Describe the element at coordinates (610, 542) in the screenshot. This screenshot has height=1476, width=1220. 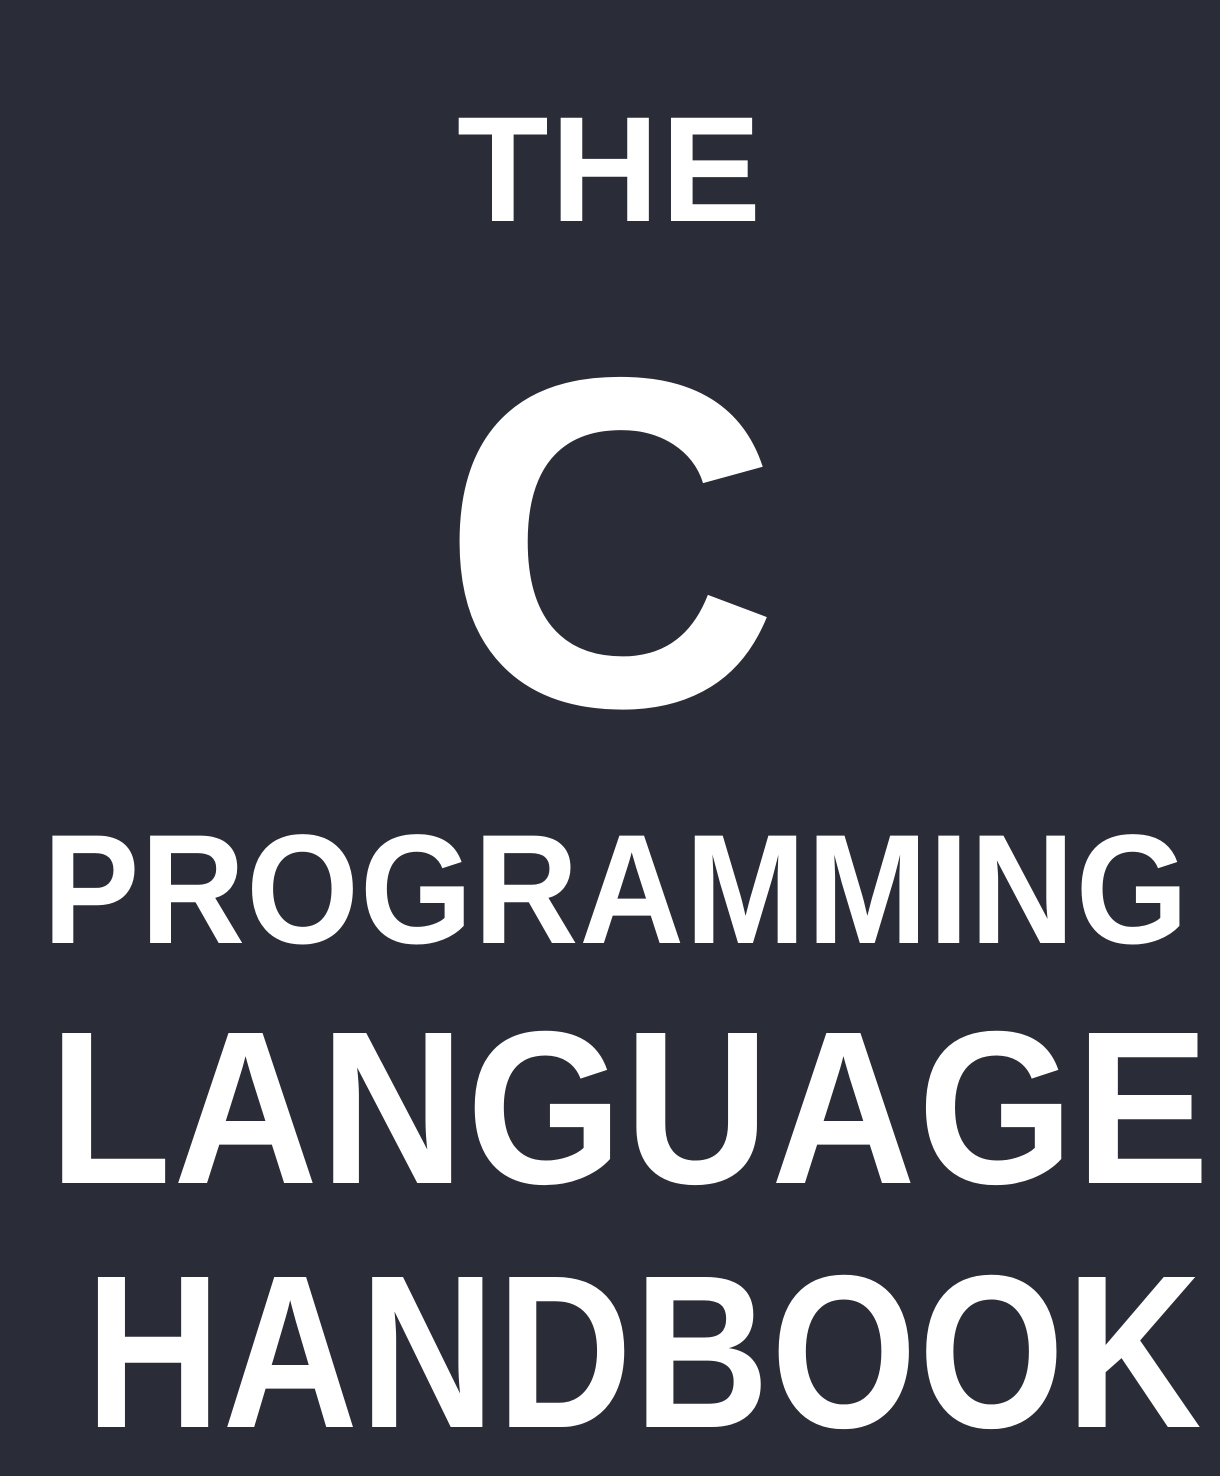
I see `title-letter-c: C` at that location.